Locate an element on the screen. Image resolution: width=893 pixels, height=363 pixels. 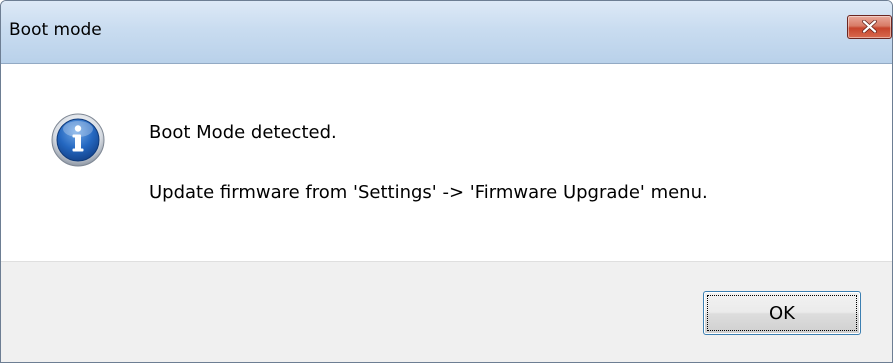
close-button is located at coordinates (869, 27).